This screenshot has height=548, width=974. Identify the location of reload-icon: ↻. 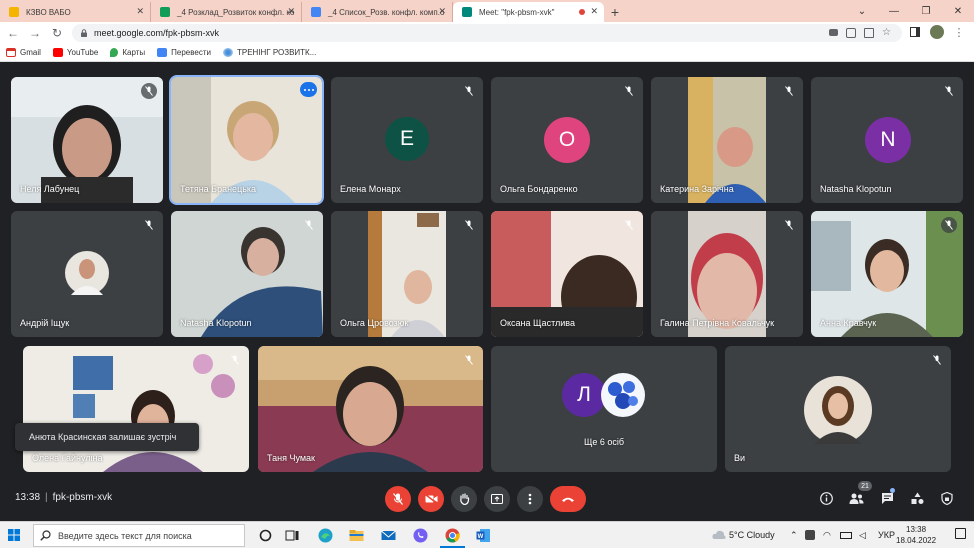
(57, 33).